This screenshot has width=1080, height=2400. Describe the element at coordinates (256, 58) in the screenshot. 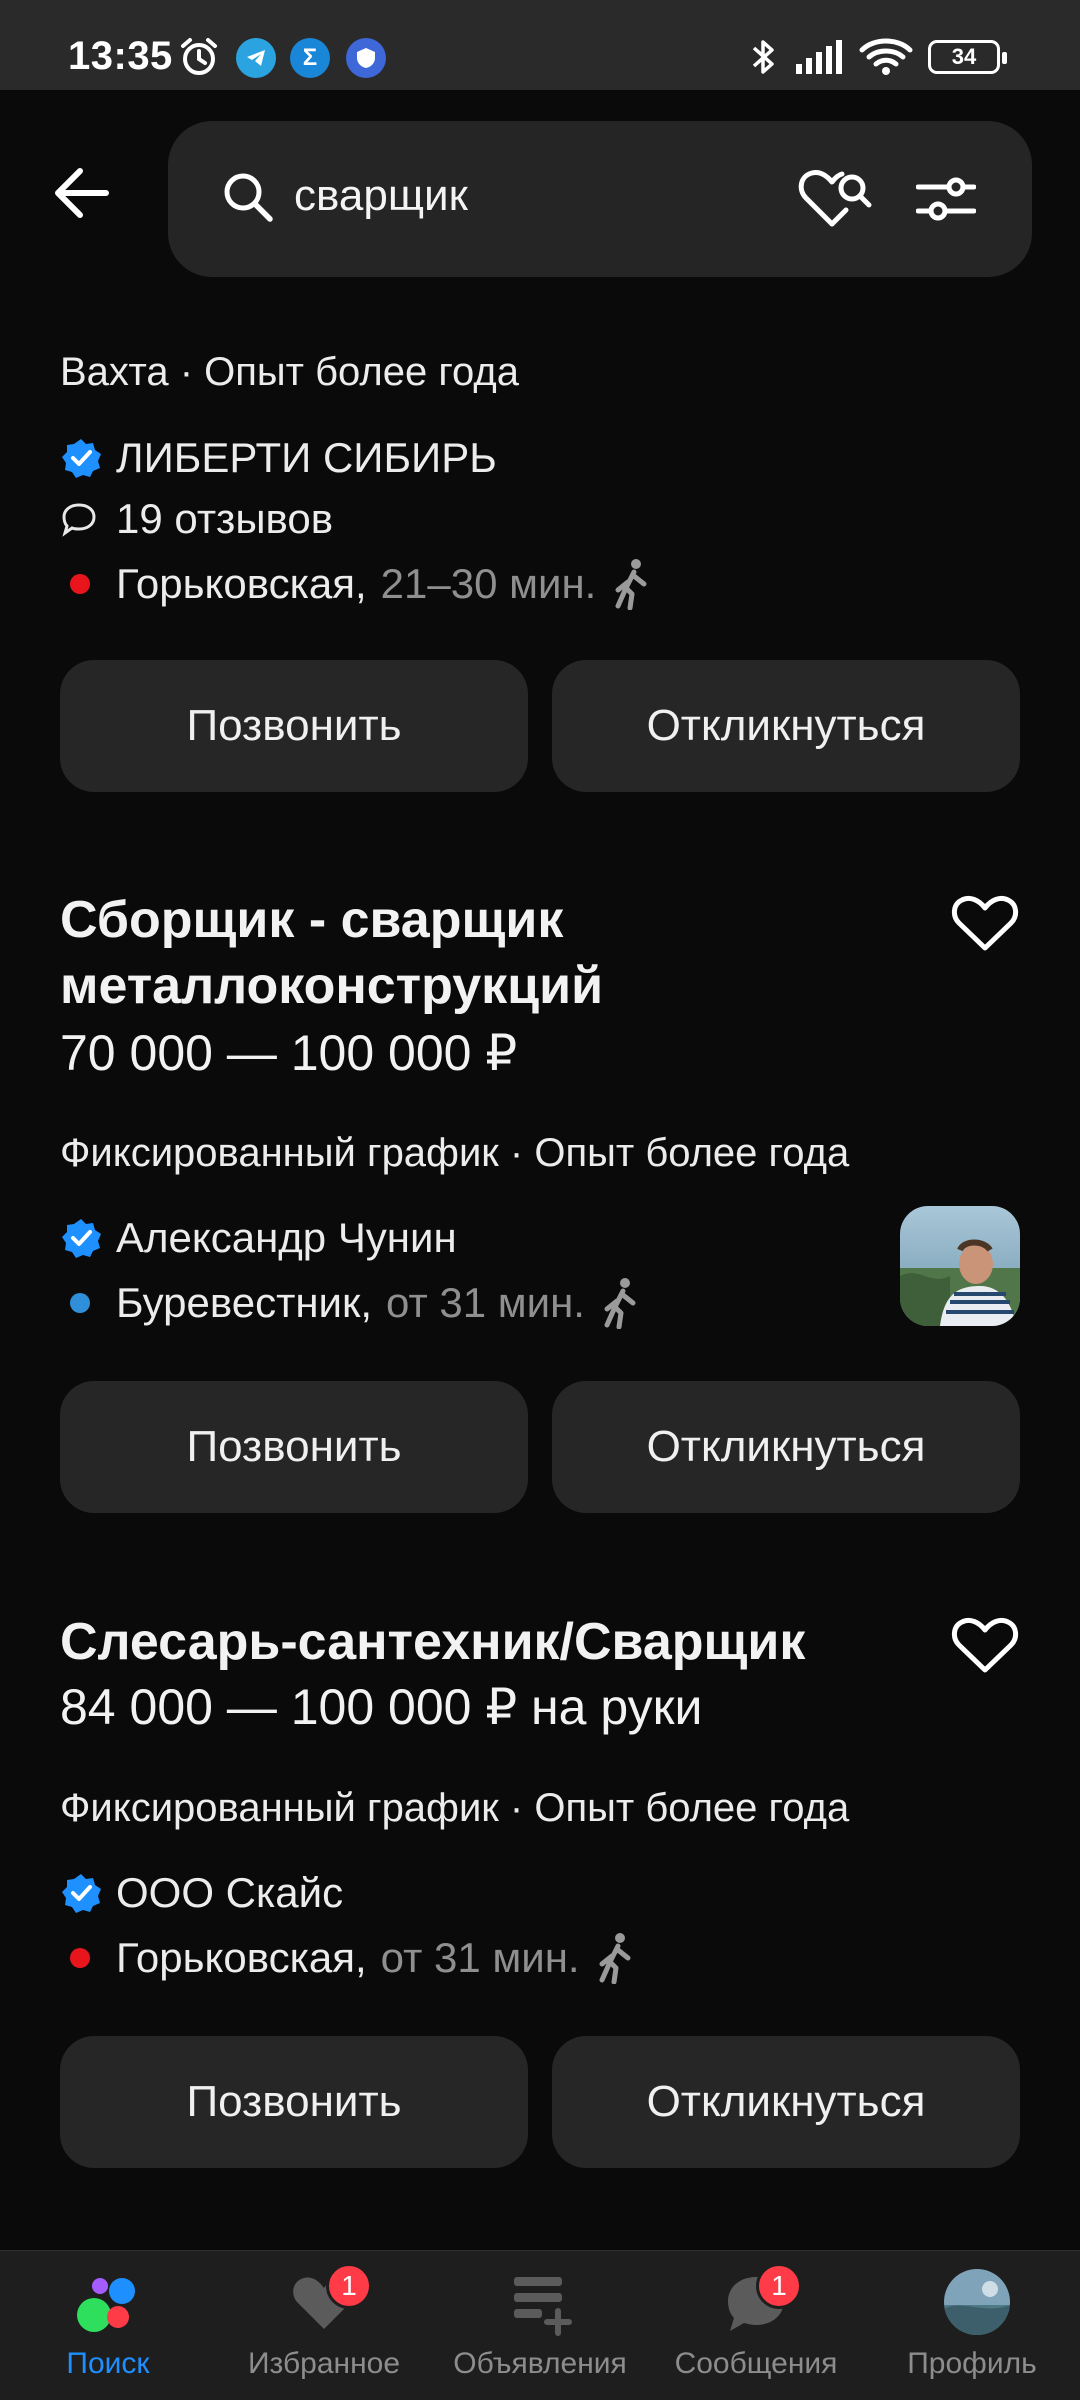

I see `telegram-icon` at that location.